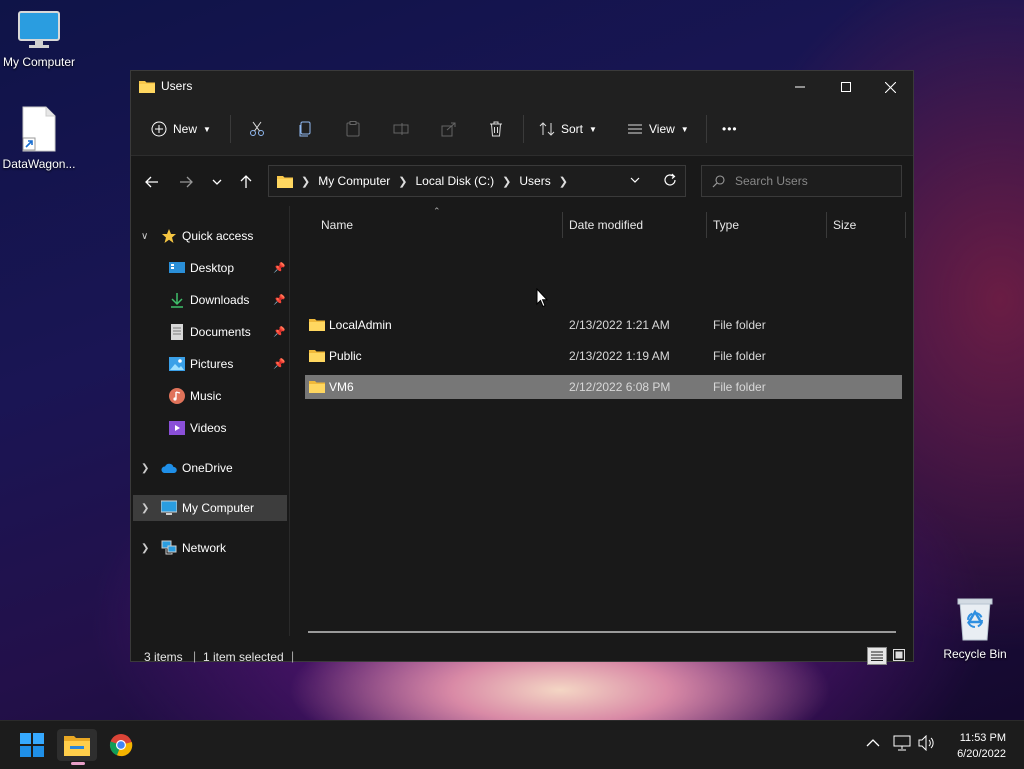  What do you see at coordinates (177, 86) in the screenshot?
I see `window-title-text: Users` at bounding box center [177, 86].